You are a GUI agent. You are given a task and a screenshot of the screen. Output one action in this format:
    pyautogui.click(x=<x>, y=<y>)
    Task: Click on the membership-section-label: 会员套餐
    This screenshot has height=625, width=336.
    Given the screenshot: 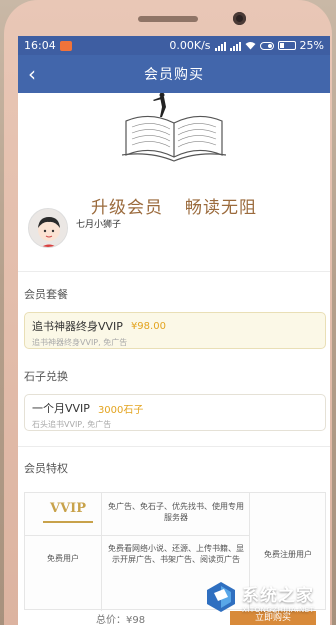 What is the action you would take?
    pyautogui.click(x=46, y=294)
    